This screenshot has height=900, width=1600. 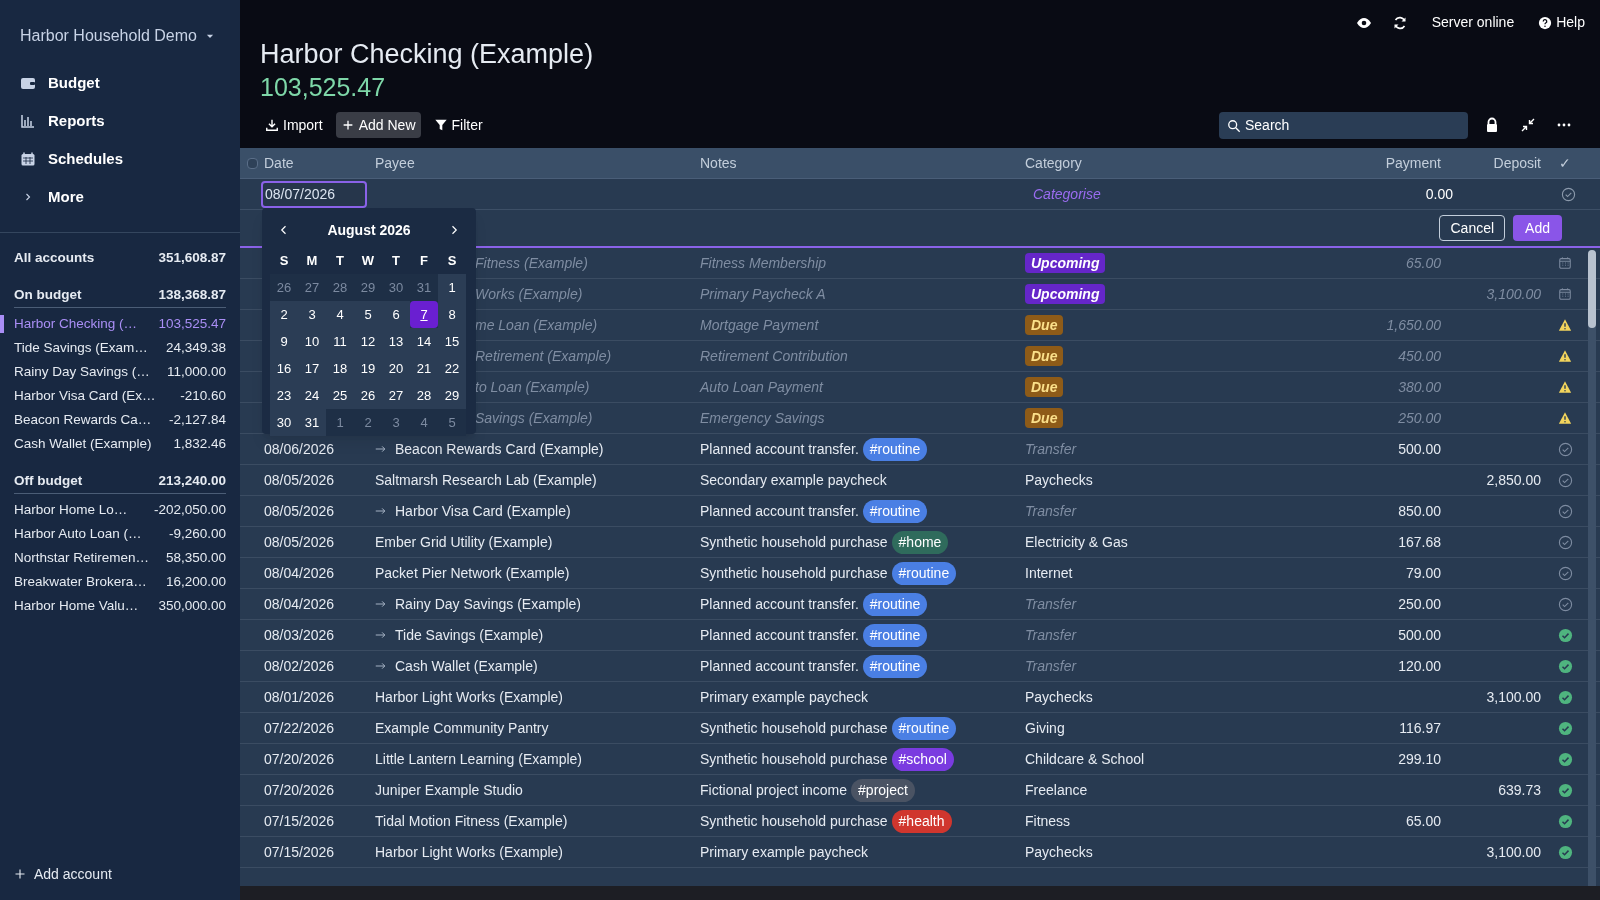 What do you see at coordinates (452, 314) in the screenshot?
I see `calendar-day: 8` at bounding box center [452, 314].